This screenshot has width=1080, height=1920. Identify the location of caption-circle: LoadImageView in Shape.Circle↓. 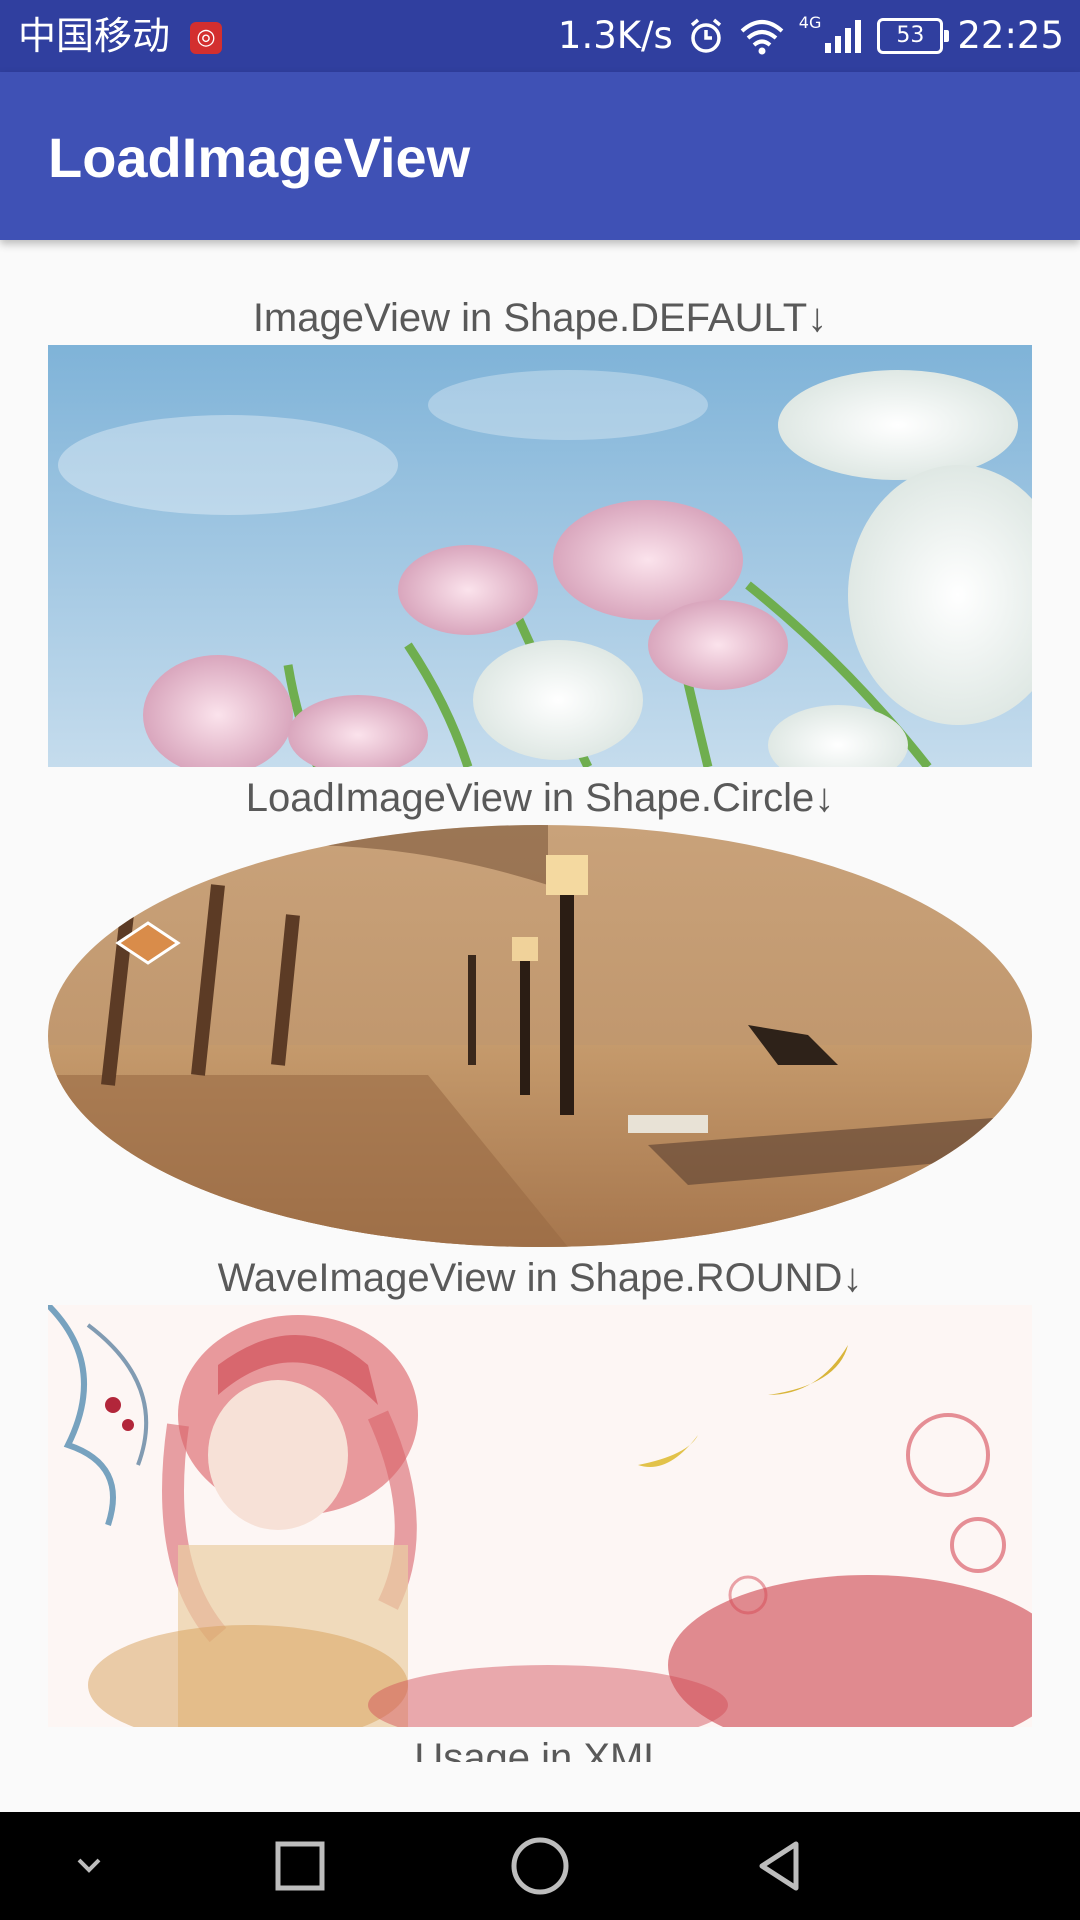
(540, 798).